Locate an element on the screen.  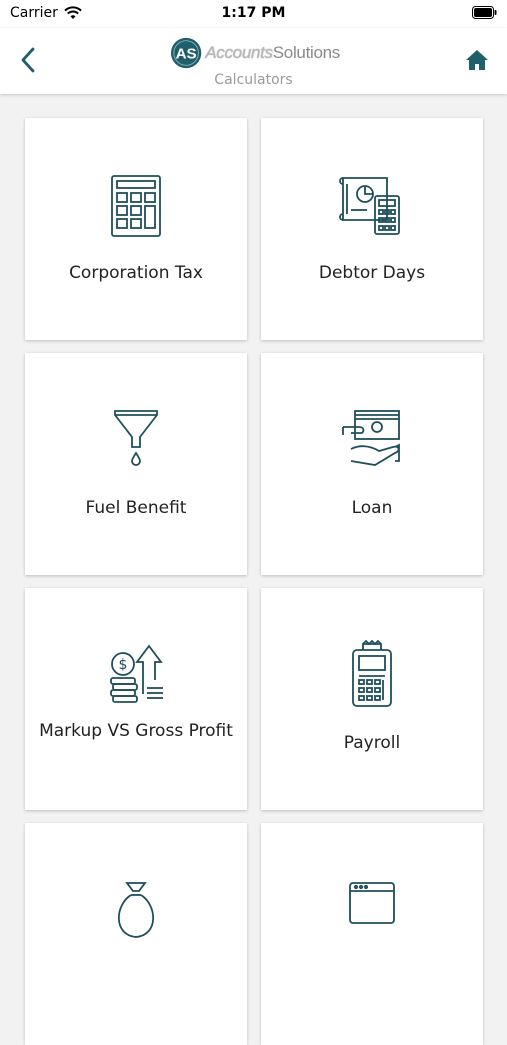
calculator-icon is located at coordinates (136, 206).